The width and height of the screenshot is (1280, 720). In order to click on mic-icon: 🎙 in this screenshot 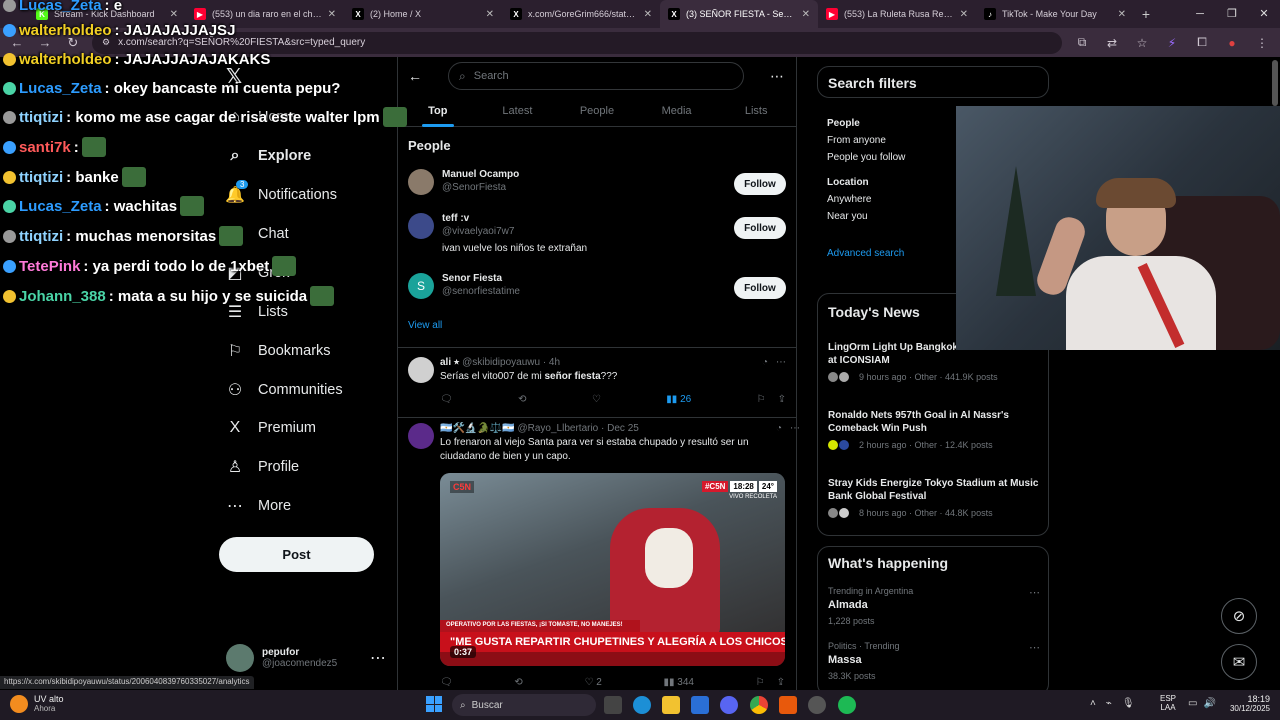, I will do `click(1128, 703)`.